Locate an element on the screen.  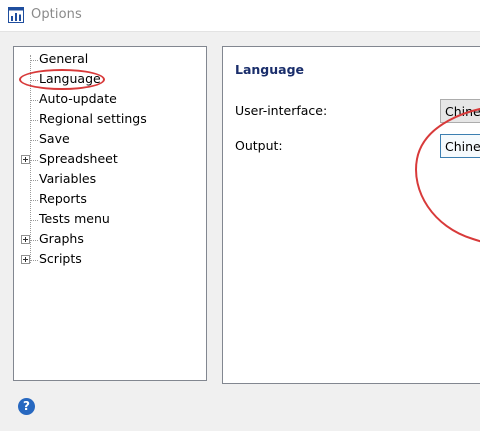
output-language-select: Chinese is located at coordinates (460, 146).